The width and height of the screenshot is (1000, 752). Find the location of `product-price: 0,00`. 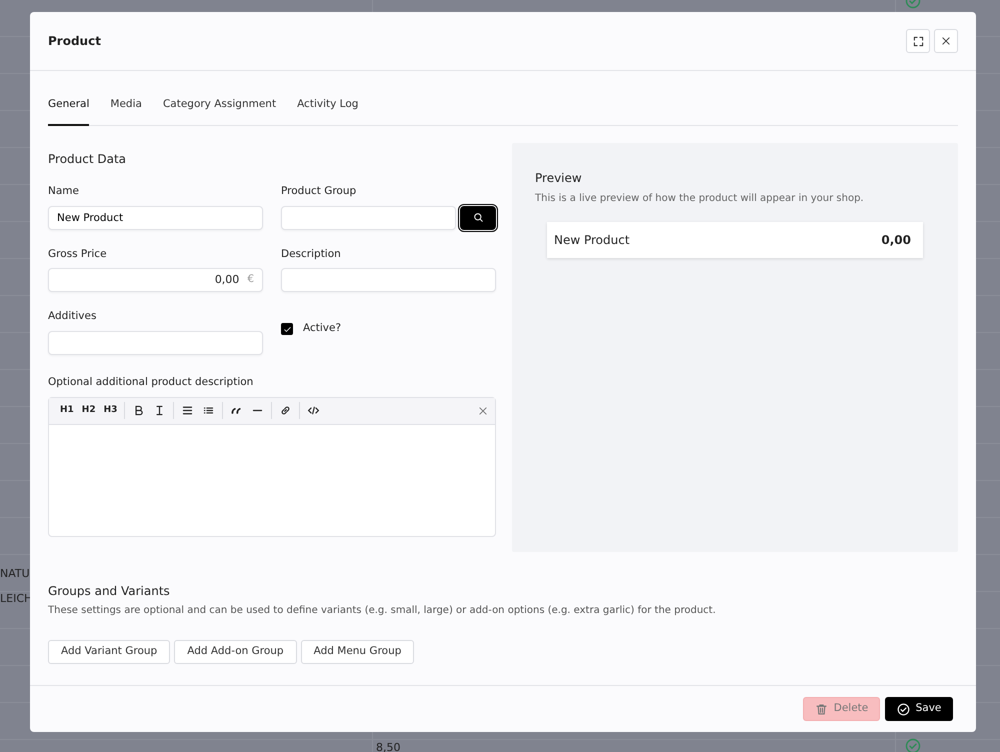

product-price: 0,00 is located at coordinates (896, 240).